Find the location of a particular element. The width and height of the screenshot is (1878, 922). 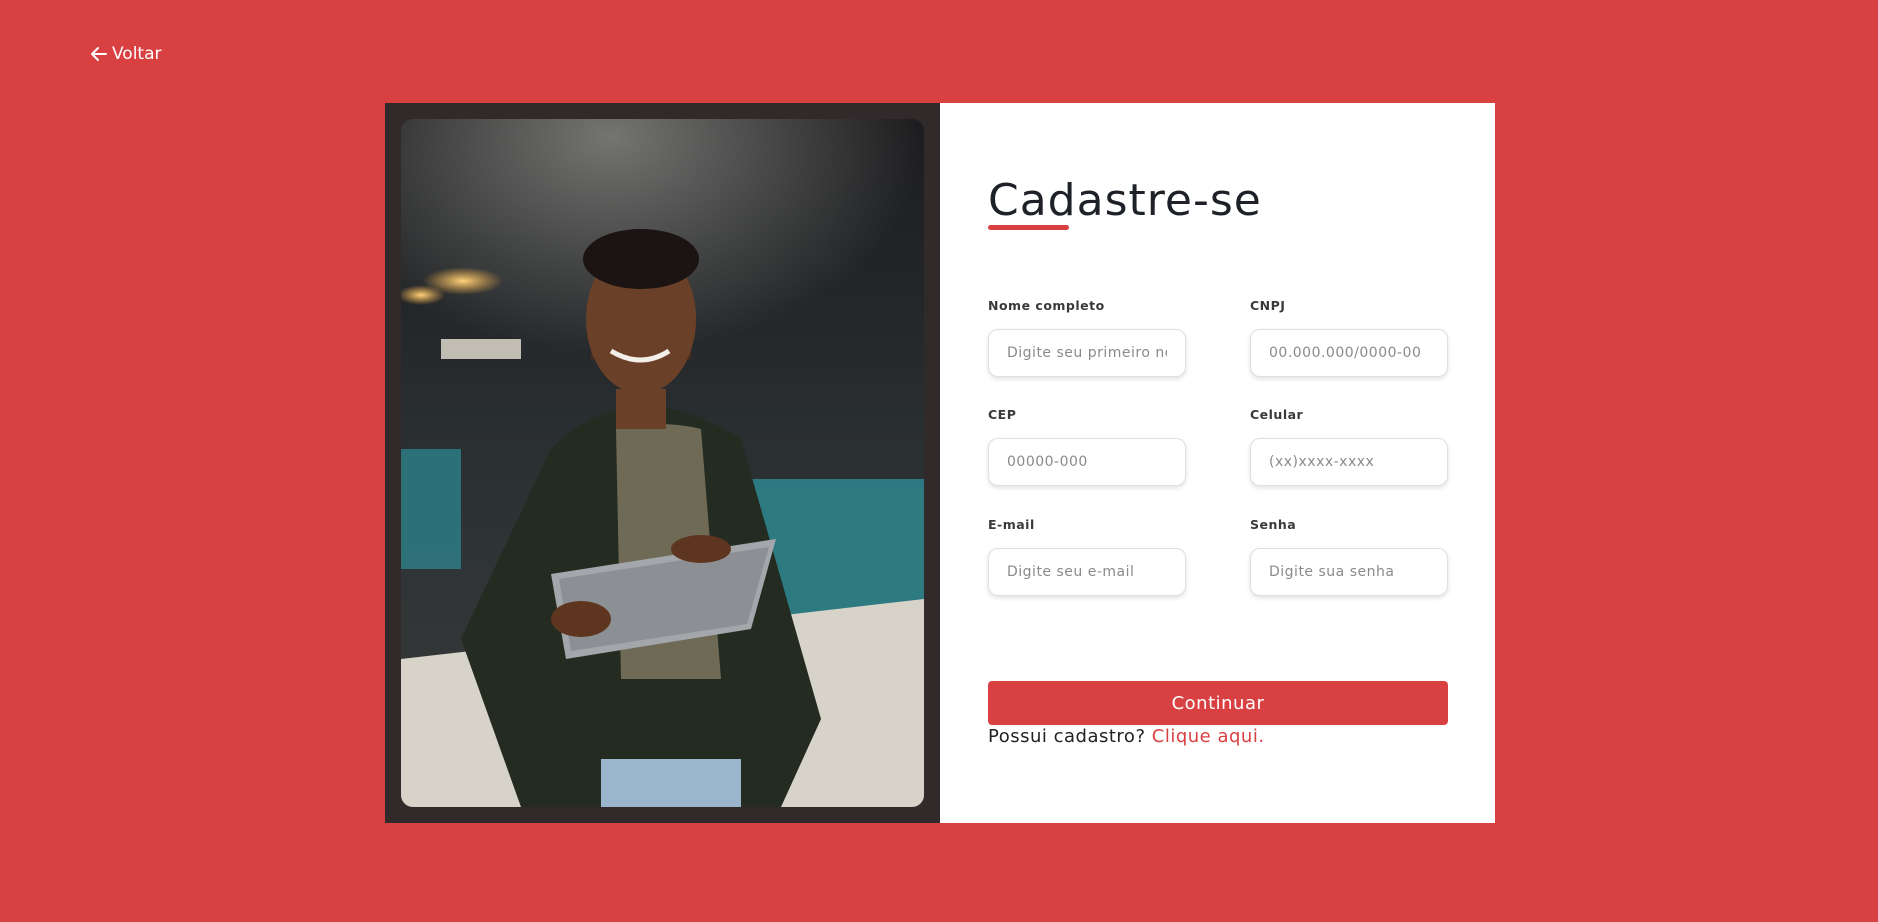

cep-field: CEP is located at coordinates (1087, 446).